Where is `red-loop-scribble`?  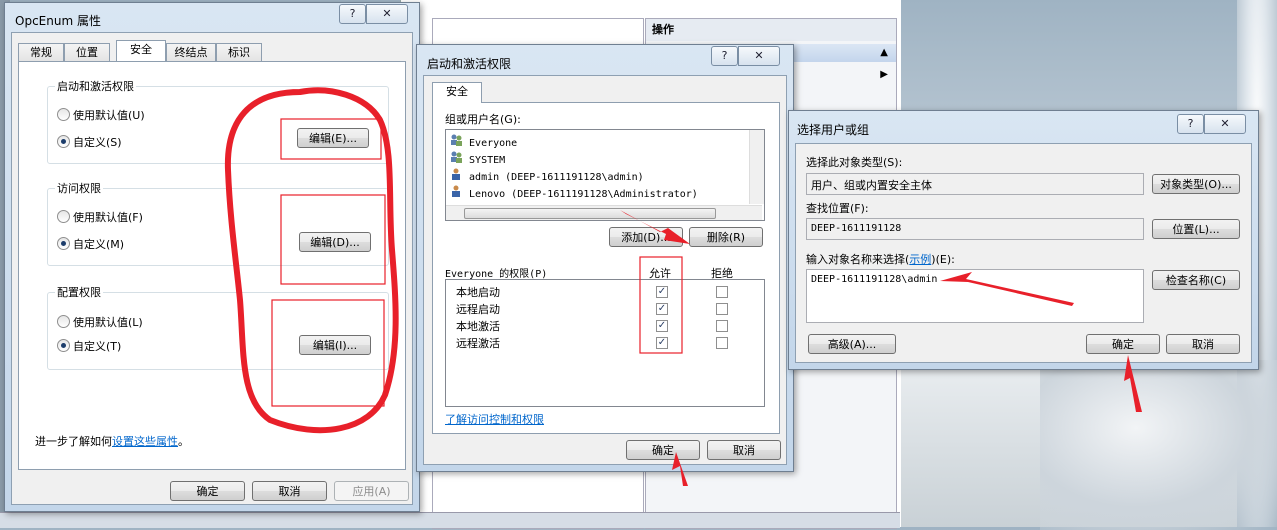 red-loop-scribble is located at coordinates (311, 260).